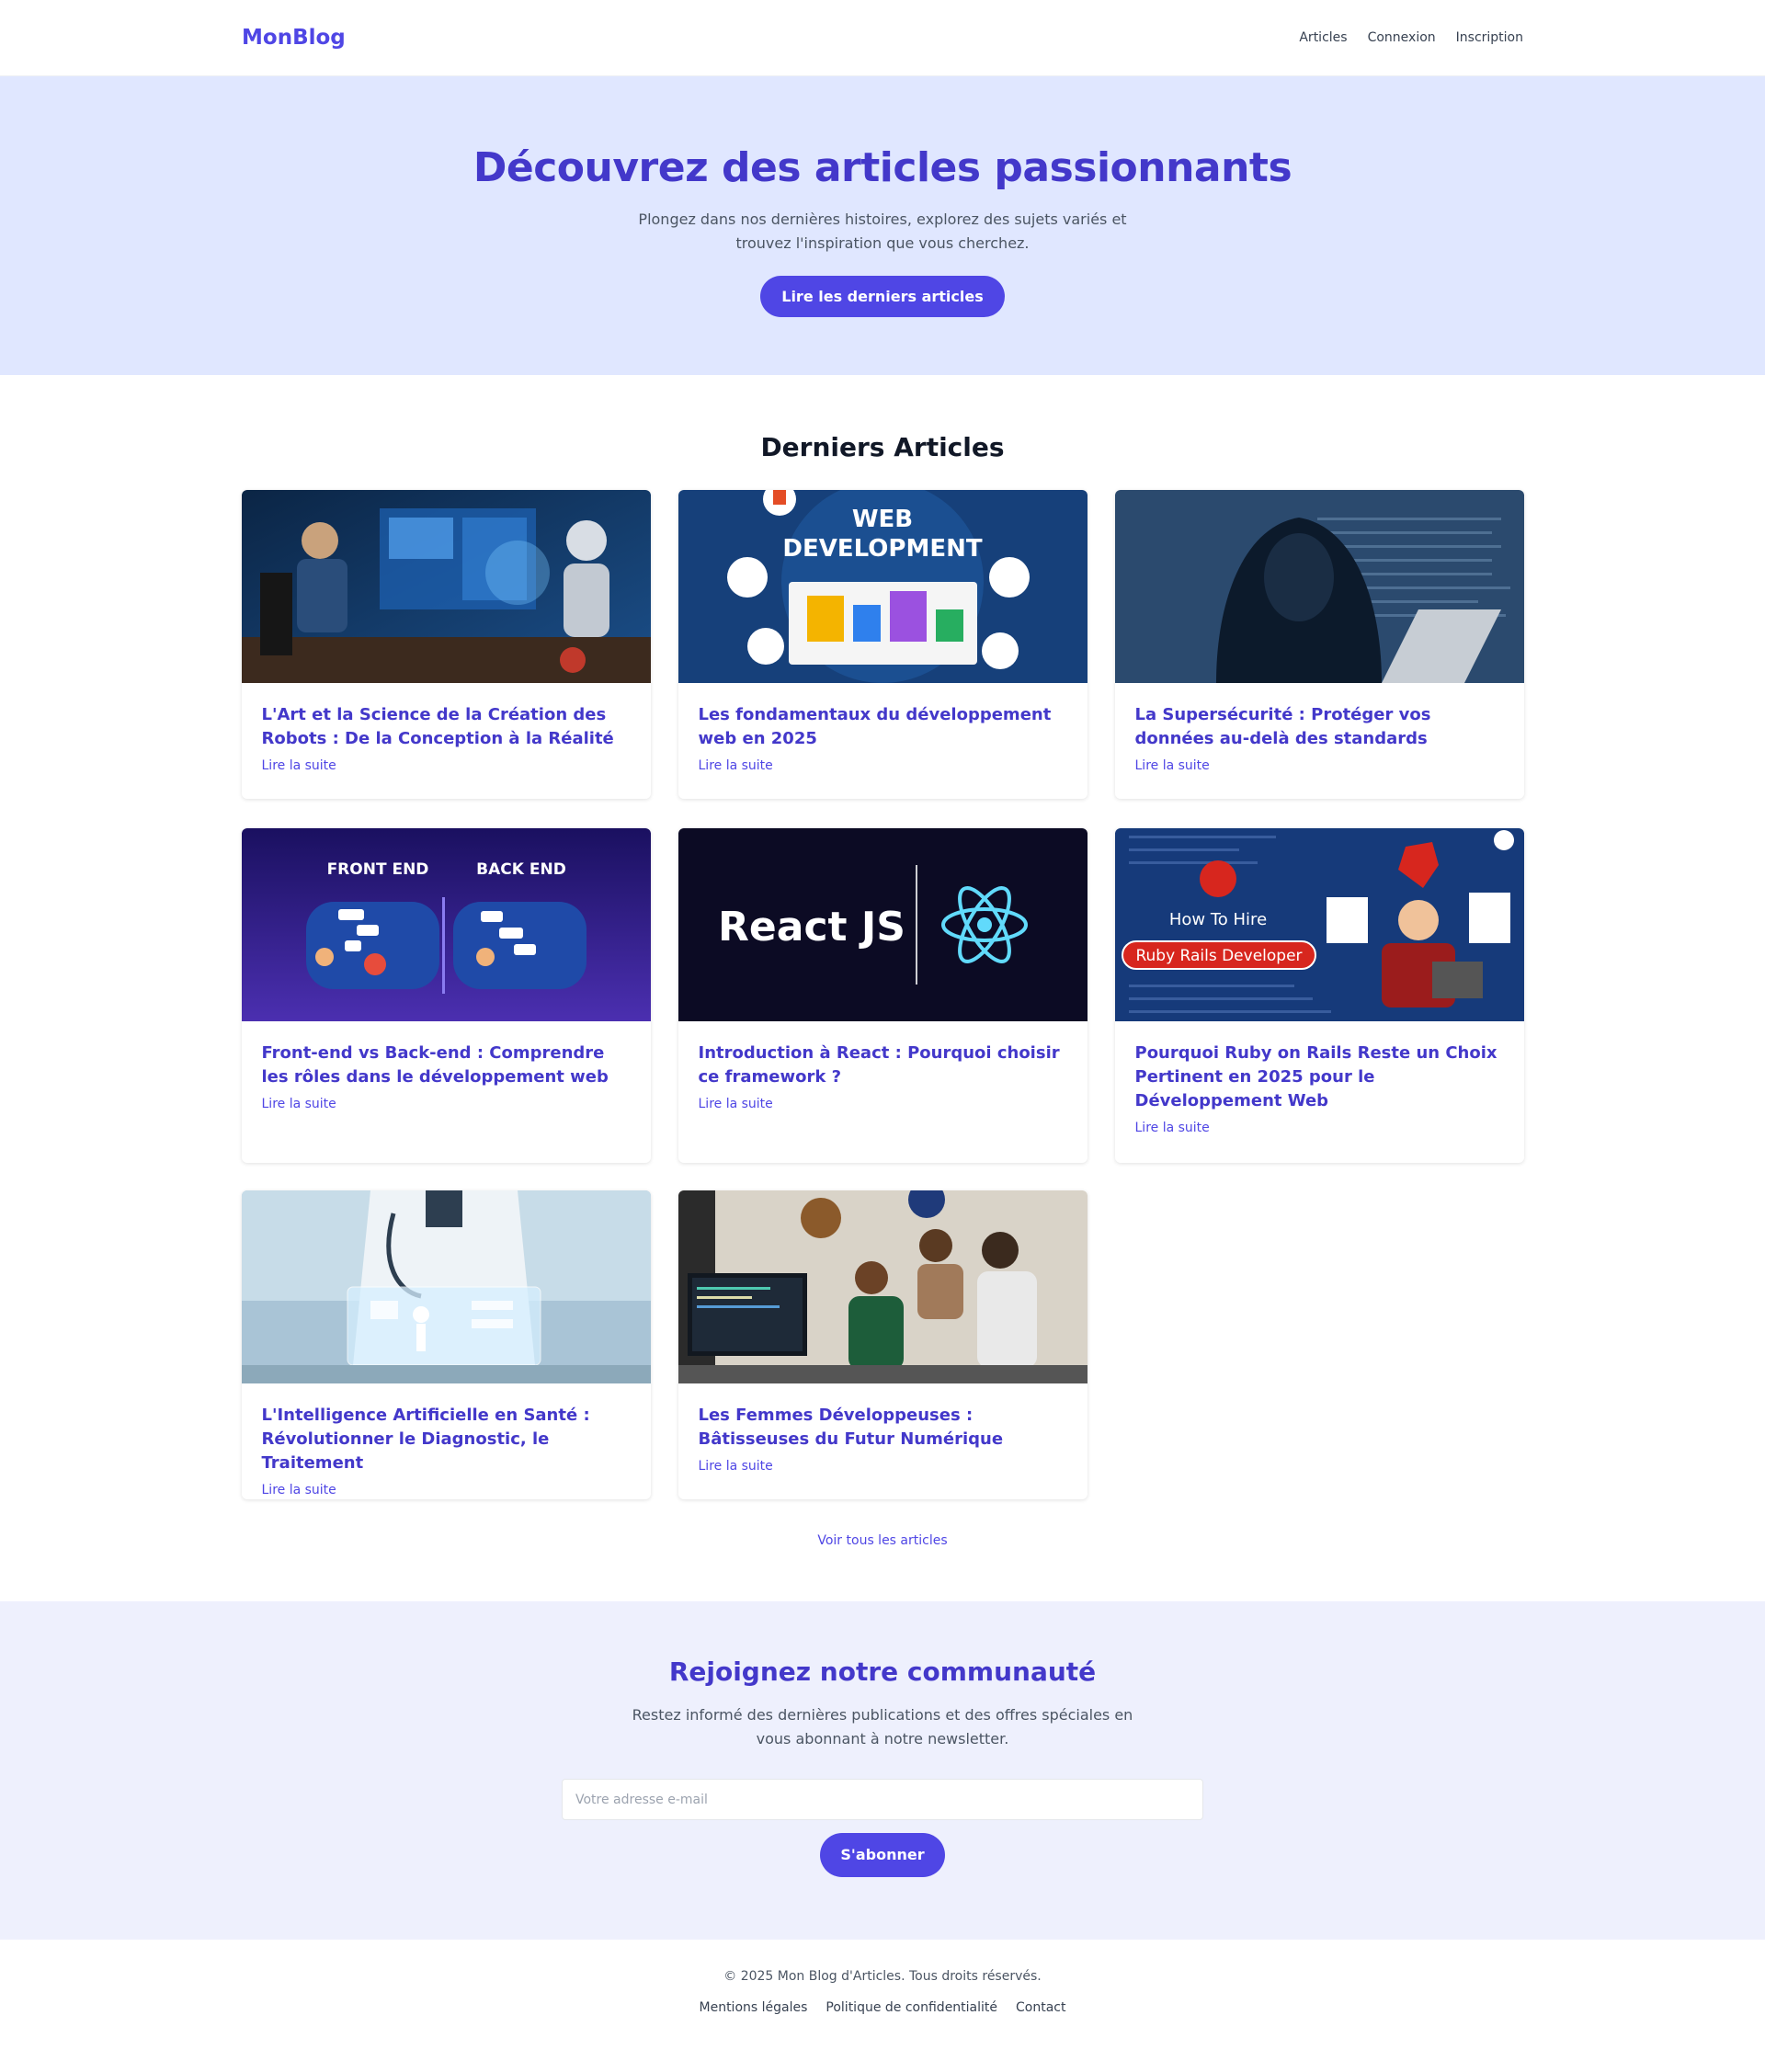 The image size is (1765, 2072). Describe the element at coordinates (446, 1286) in the screenshot. I see `ai-health-image` at that location.